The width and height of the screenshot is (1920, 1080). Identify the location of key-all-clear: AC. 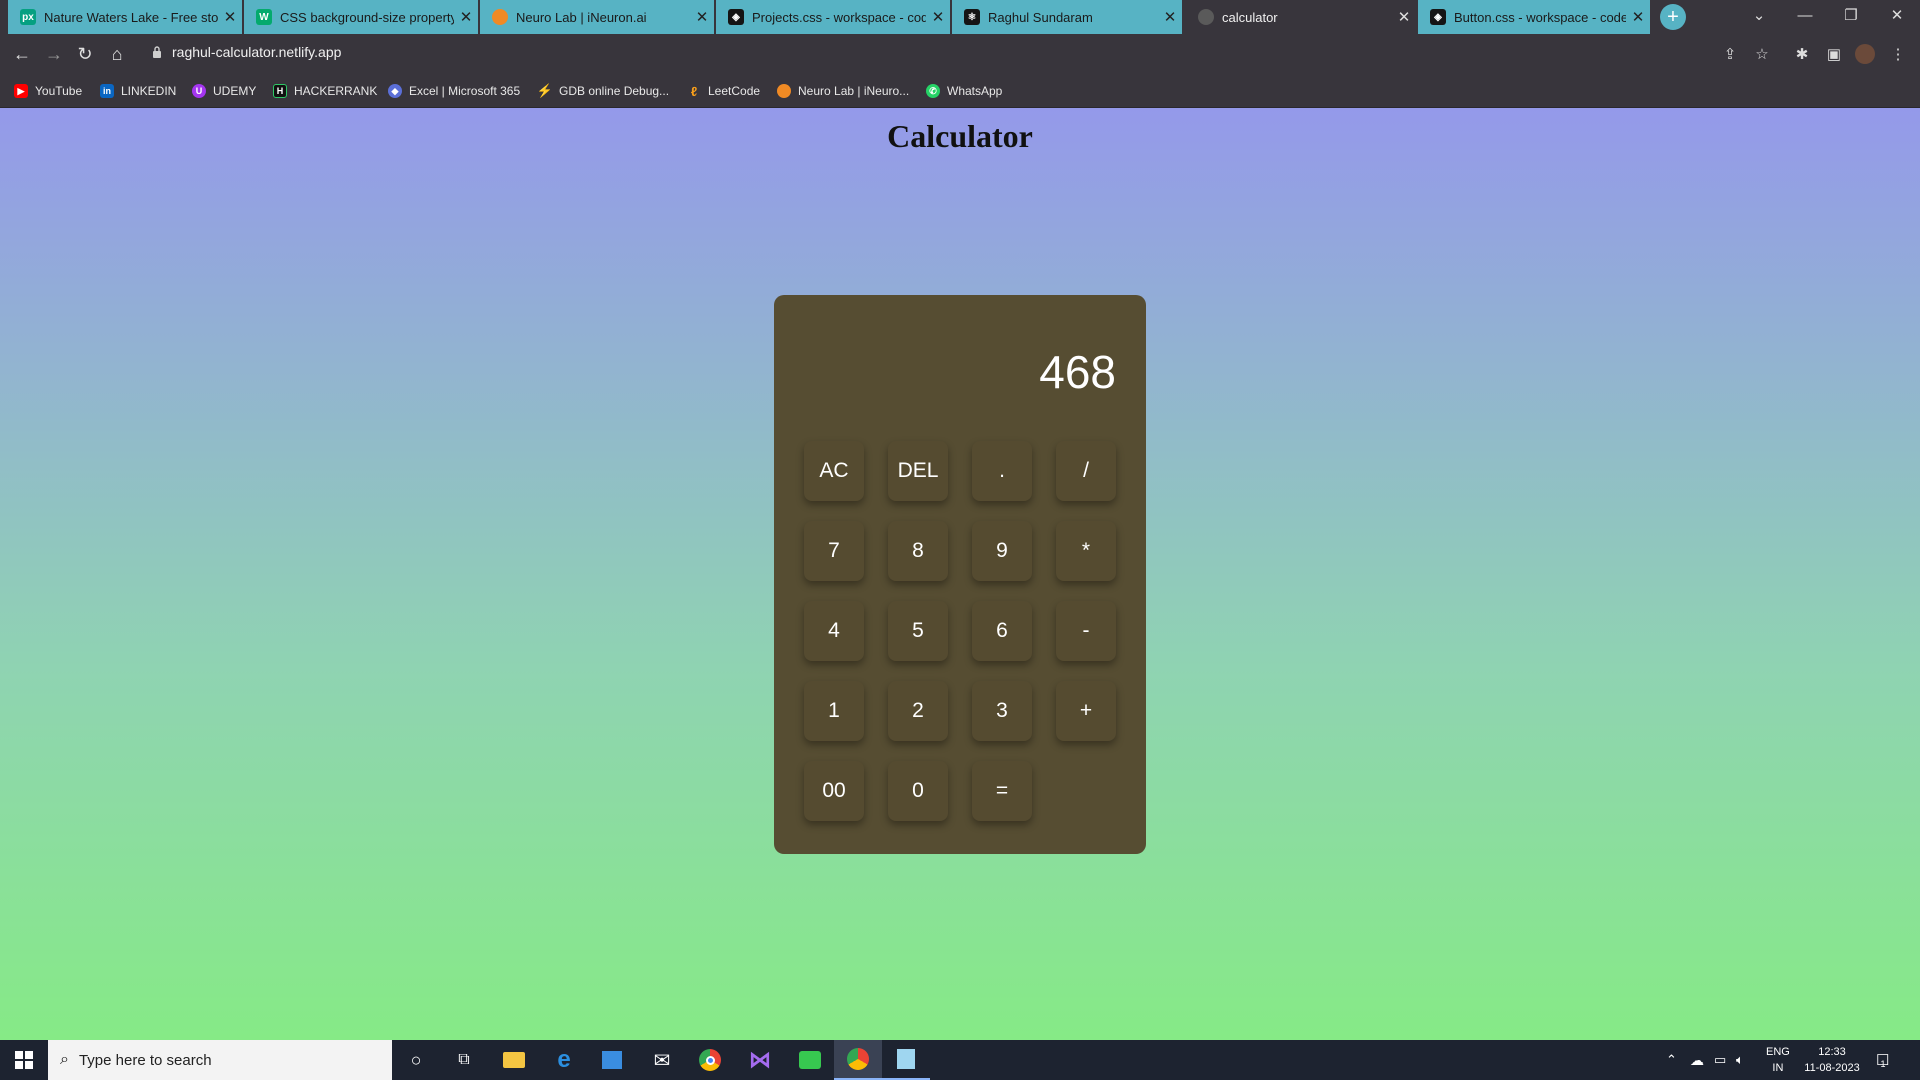
(834, 471).